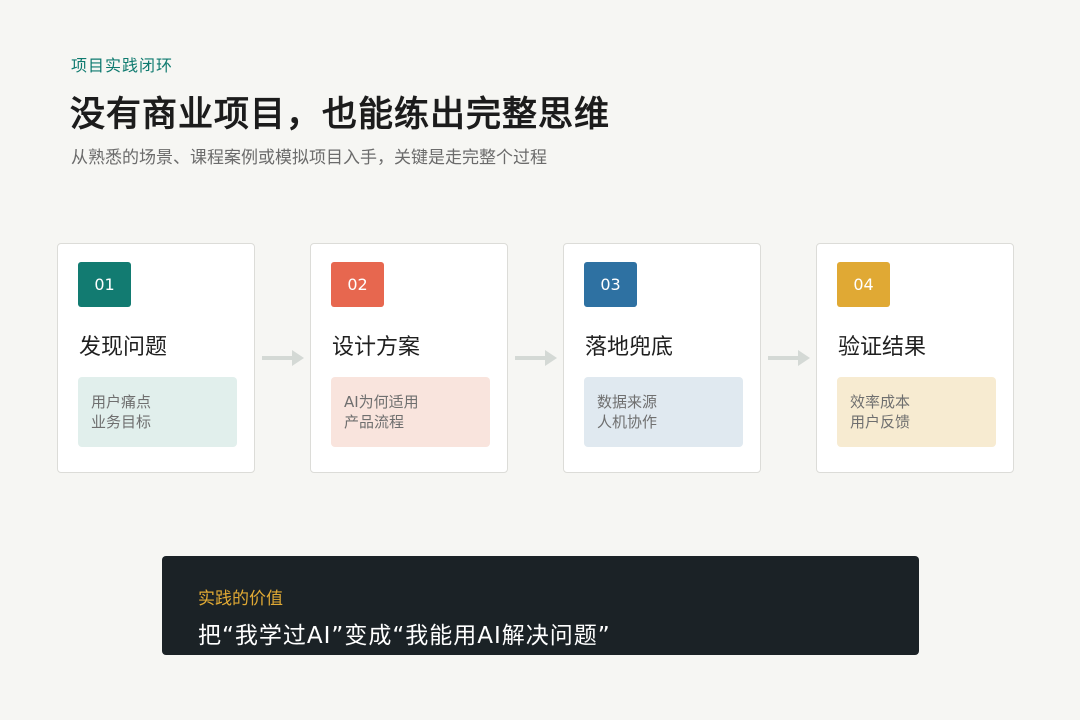 This screenshot has height=720, width=1080. I want to click on step-tag: 效率成本, so click(880, 402).